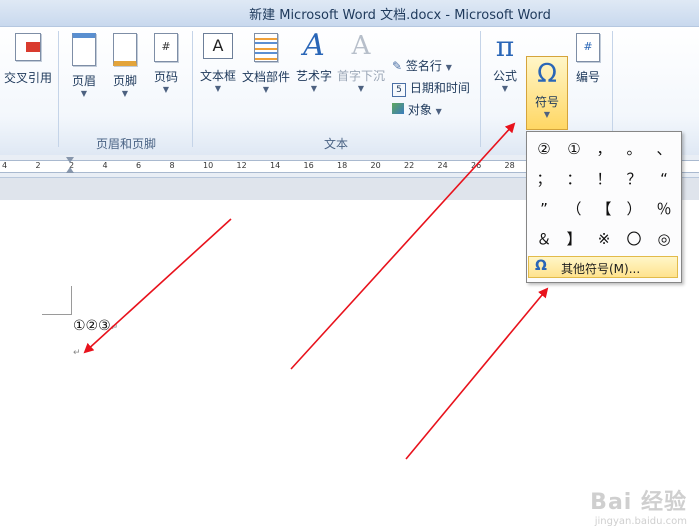 Image resolution: width=699 pixels, height=531 pixels. Describe the element at coordinates (638, 502) in the screenshot. I see `watermark-brand: Bai 经验` at that location.